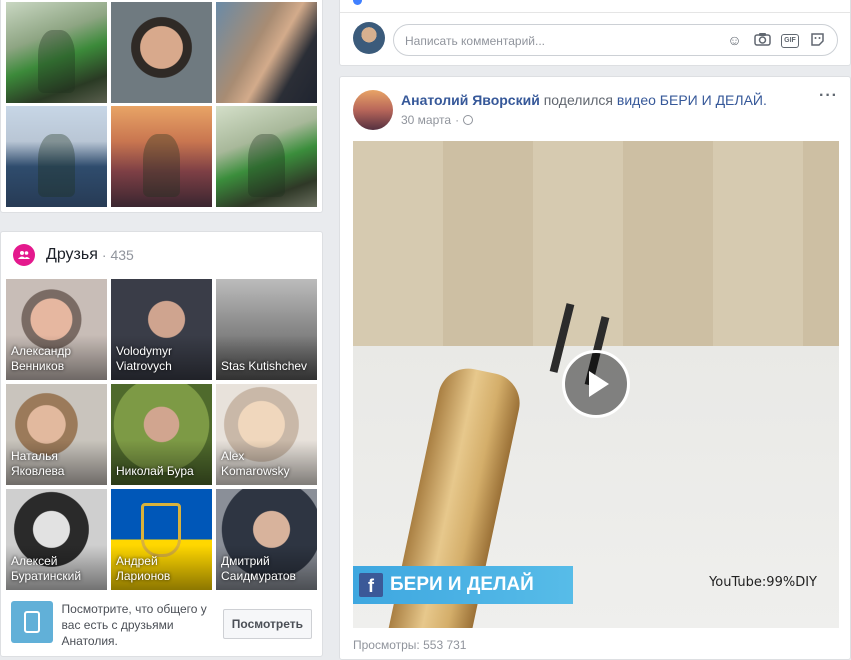  Describe the element at coordinates (117, 255) in the screenshot. I see `friends-count: · 435` at that location.